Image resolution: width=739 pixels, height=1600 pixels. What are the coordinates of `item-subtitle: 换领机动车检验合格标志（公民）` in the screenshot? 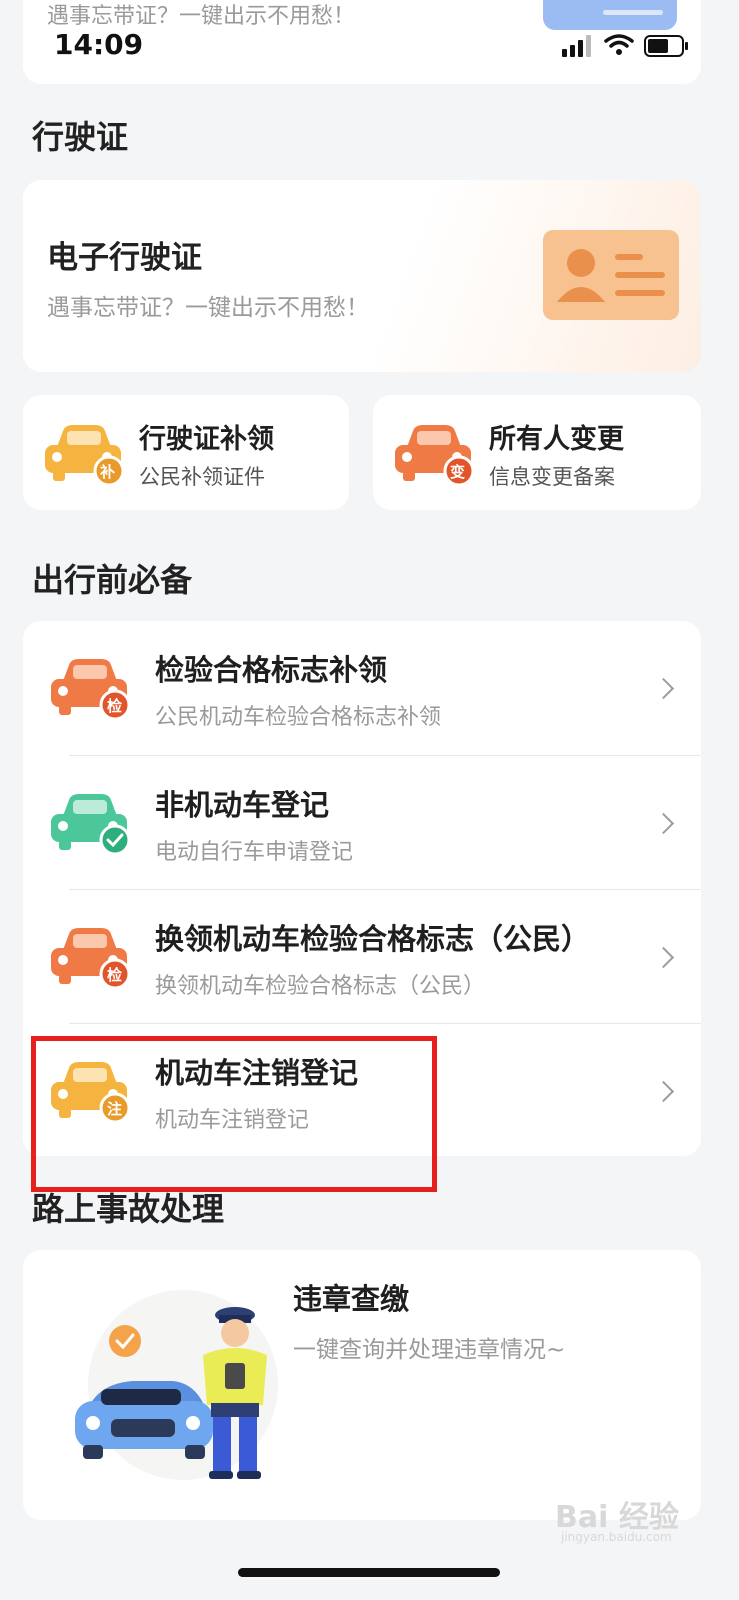 It's located at (320, 986).